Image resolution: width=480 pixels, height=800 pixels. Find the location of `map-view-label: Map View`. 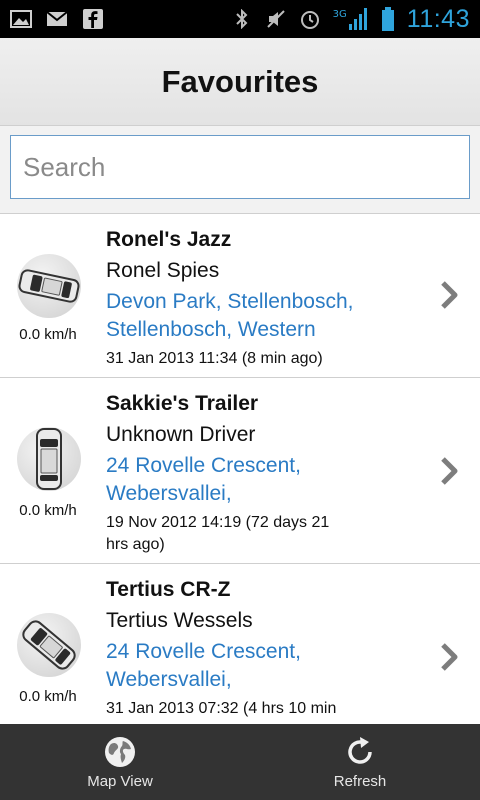

map-view-label: Map View is located at coordinates (120, 781).